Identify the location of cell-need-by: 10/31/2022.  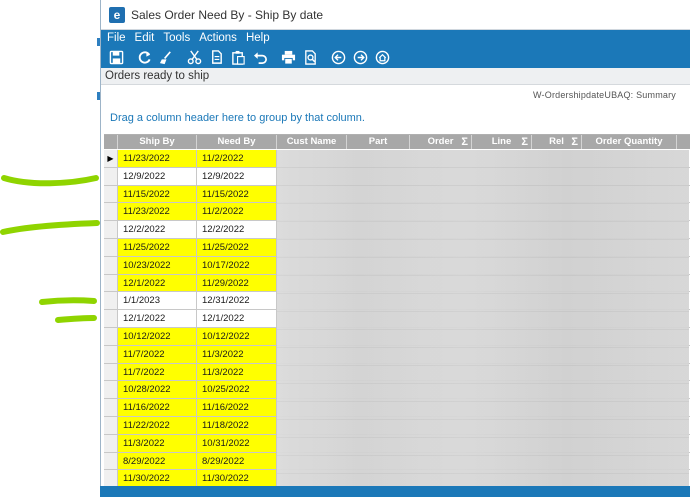
(237, 443).